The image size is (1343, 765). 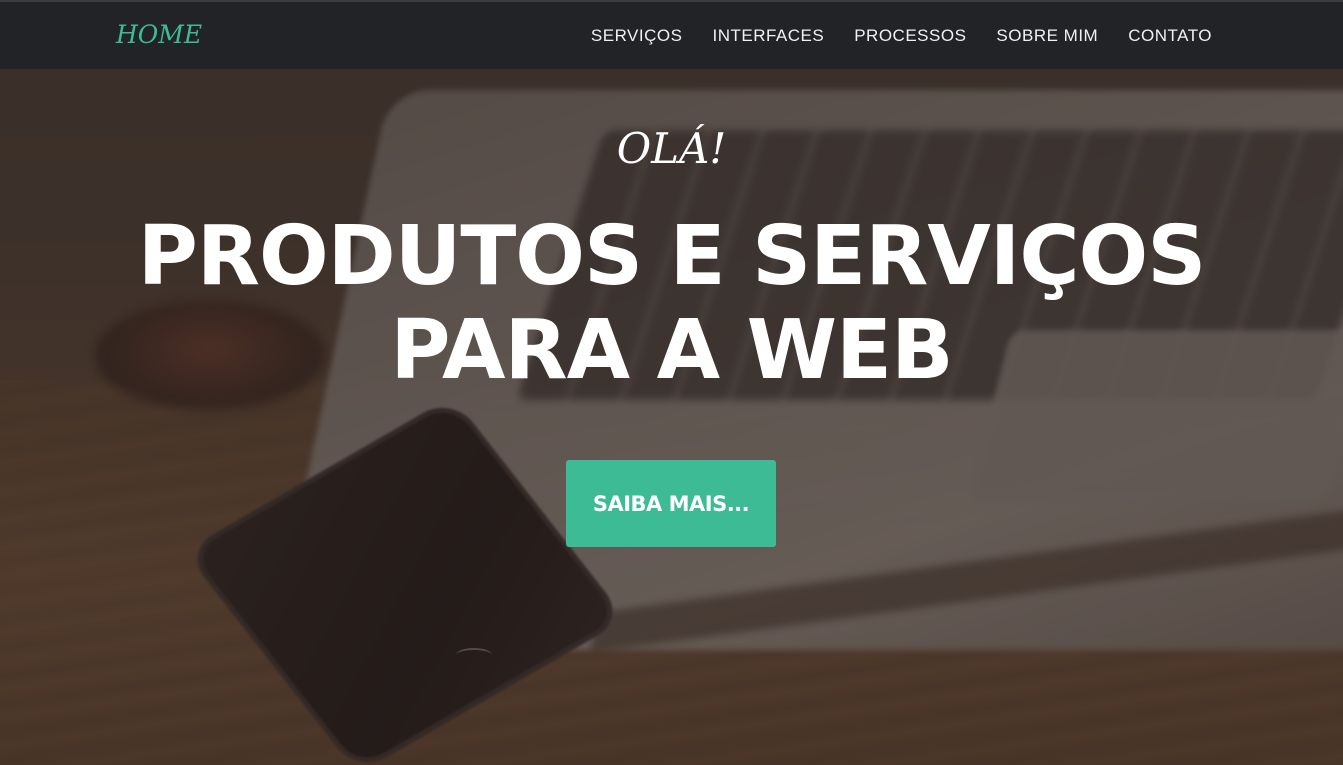 What do you see at coordinates (159, 34) in the screenshot?
I see `brand-home-link: HOME` at bounding box center [159, 34].